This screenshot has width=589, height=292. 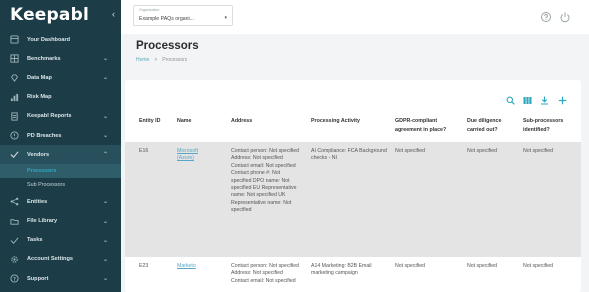 I want to click on columns-icon, so click(x=528, y=98).